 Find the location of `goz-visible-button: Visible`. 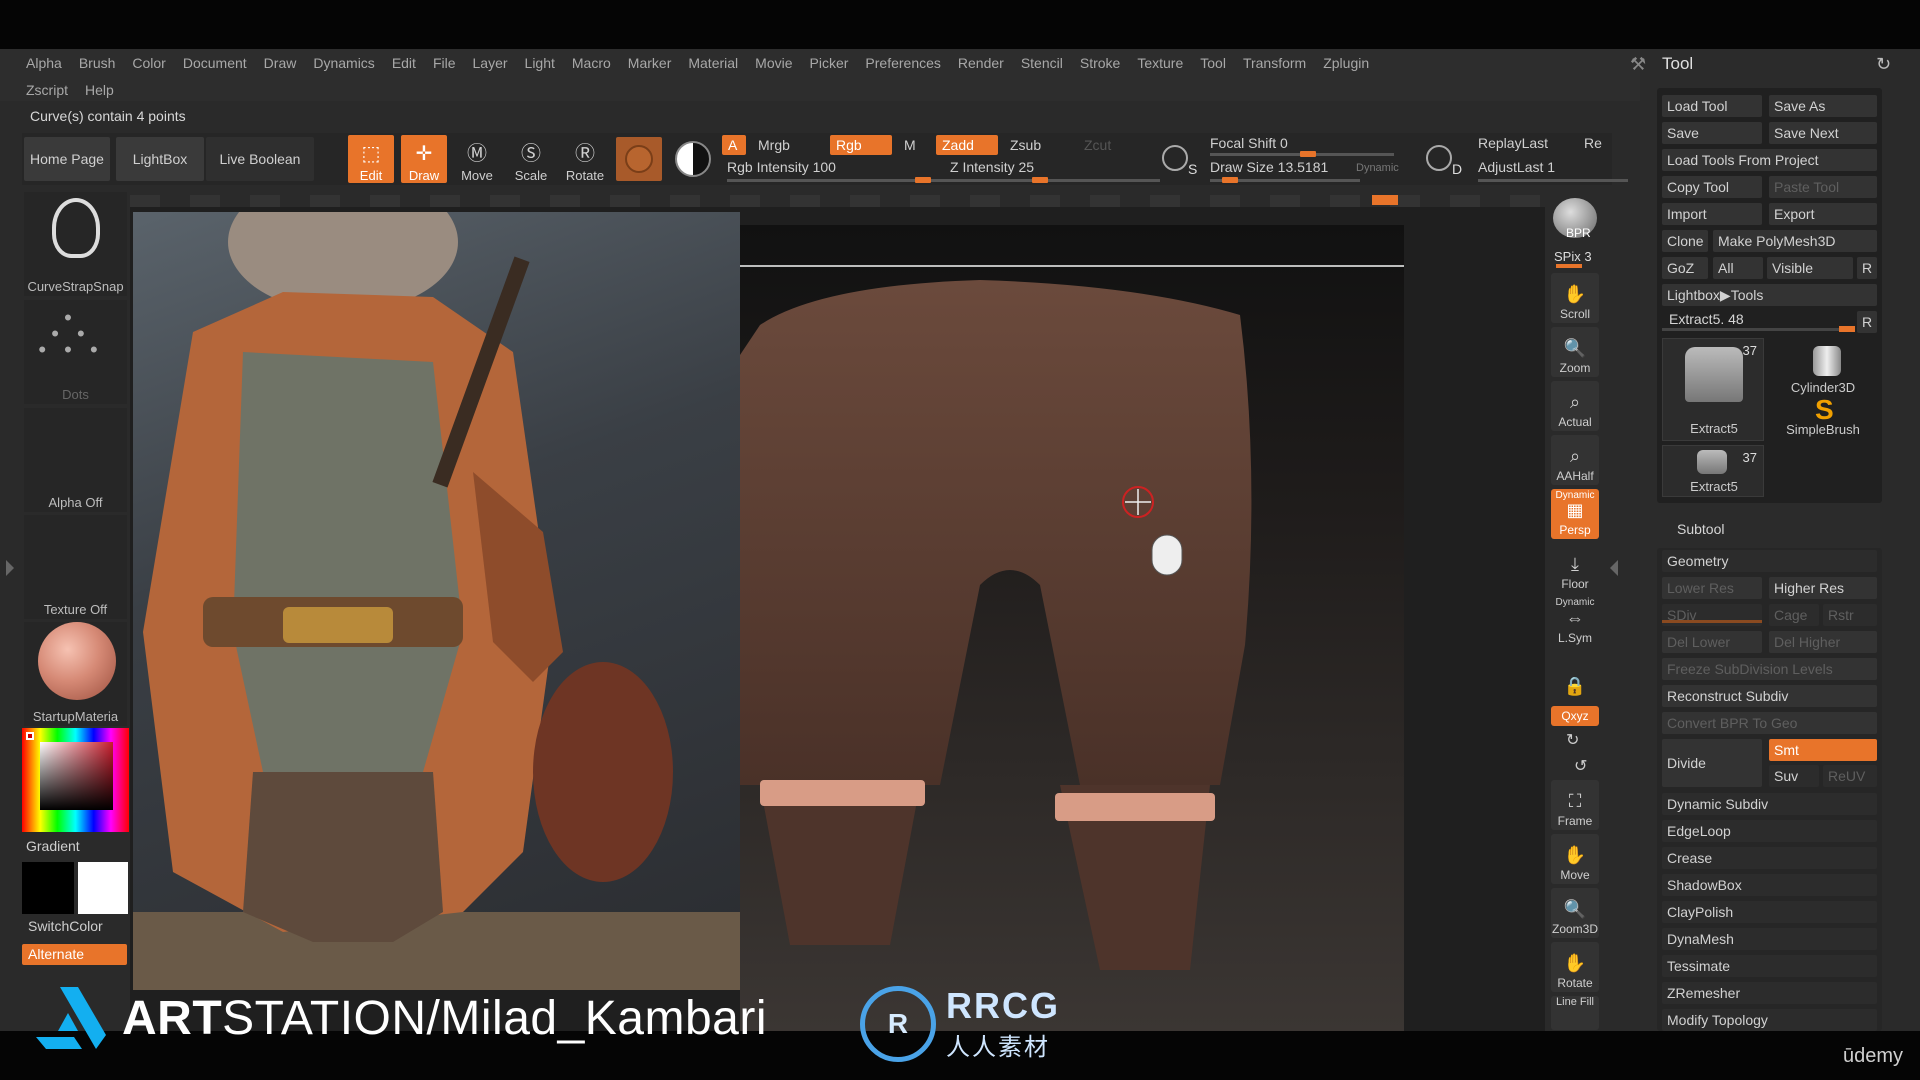

goz-visible-button: Visible is located at coordinates (1810, 268).